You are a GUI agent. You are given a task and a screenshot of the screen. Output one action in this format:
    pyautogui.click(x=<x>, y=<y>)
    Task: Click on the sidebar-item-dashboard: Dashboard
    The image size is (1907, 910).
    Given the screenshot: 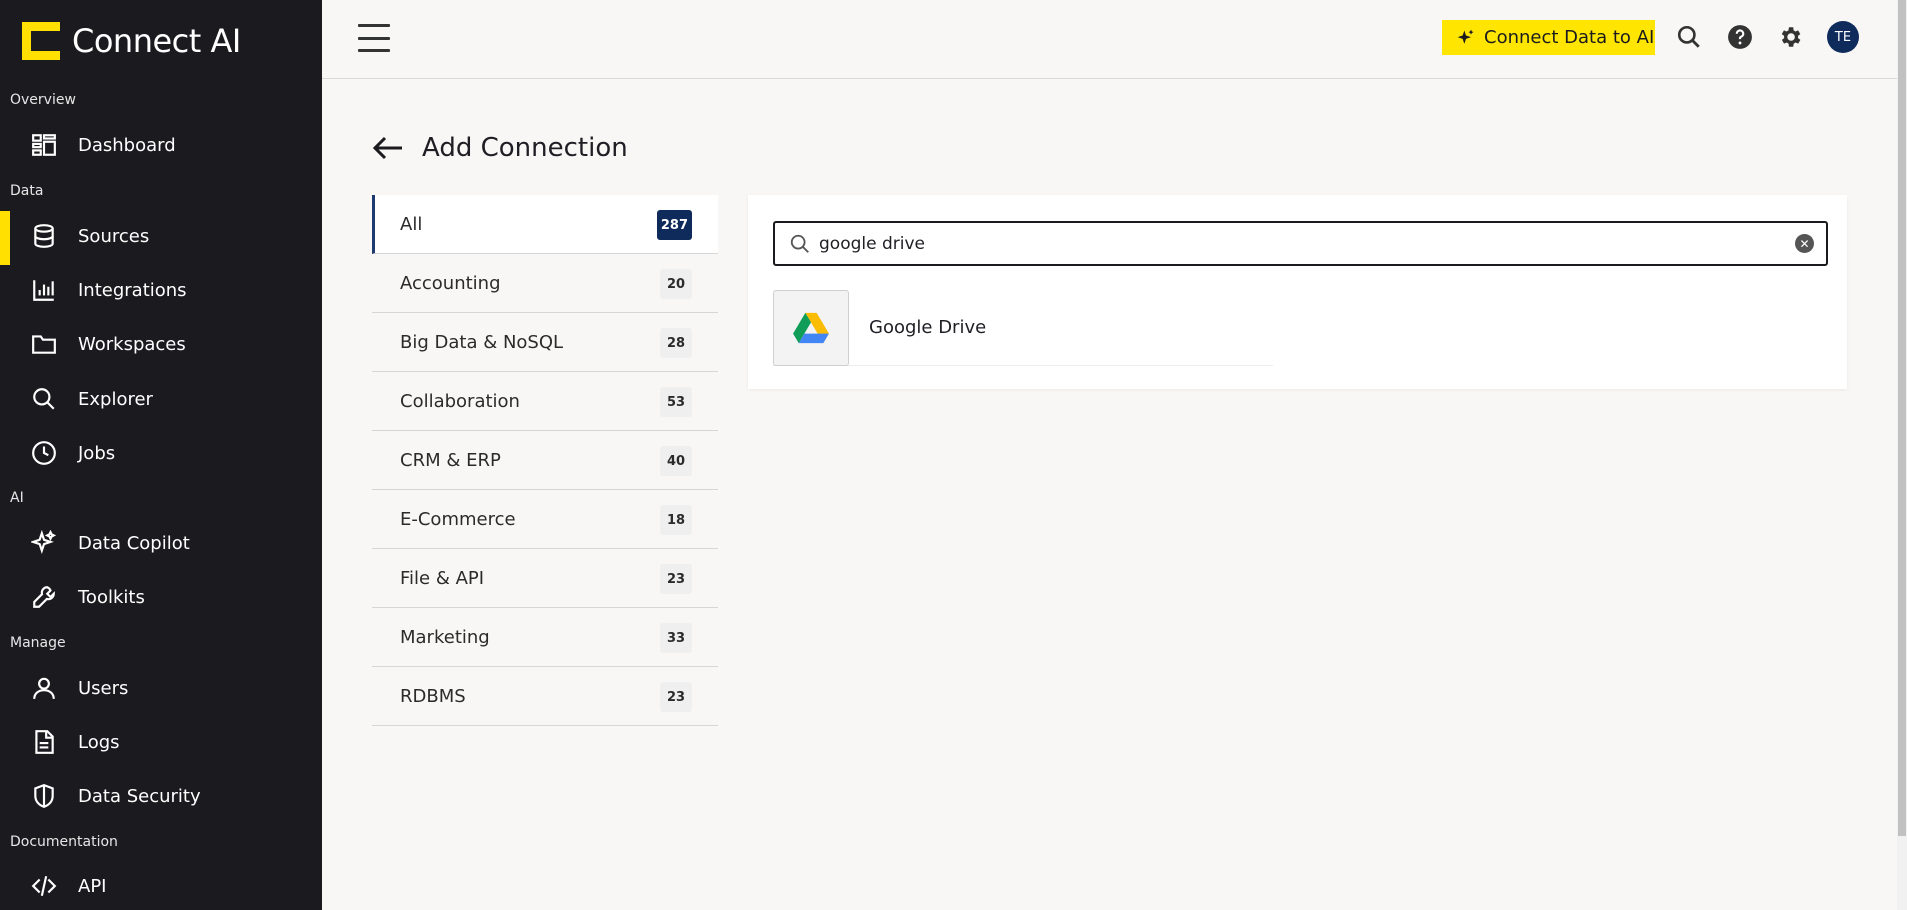 What is the action you would take?
    pyautogui.click(x=161, y=145)
    